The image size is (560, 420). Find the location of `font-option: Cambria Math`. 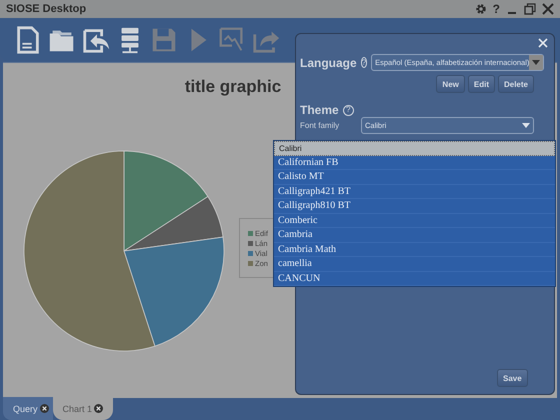

font-option: Cambria Math is located at coordinates (414, 249).